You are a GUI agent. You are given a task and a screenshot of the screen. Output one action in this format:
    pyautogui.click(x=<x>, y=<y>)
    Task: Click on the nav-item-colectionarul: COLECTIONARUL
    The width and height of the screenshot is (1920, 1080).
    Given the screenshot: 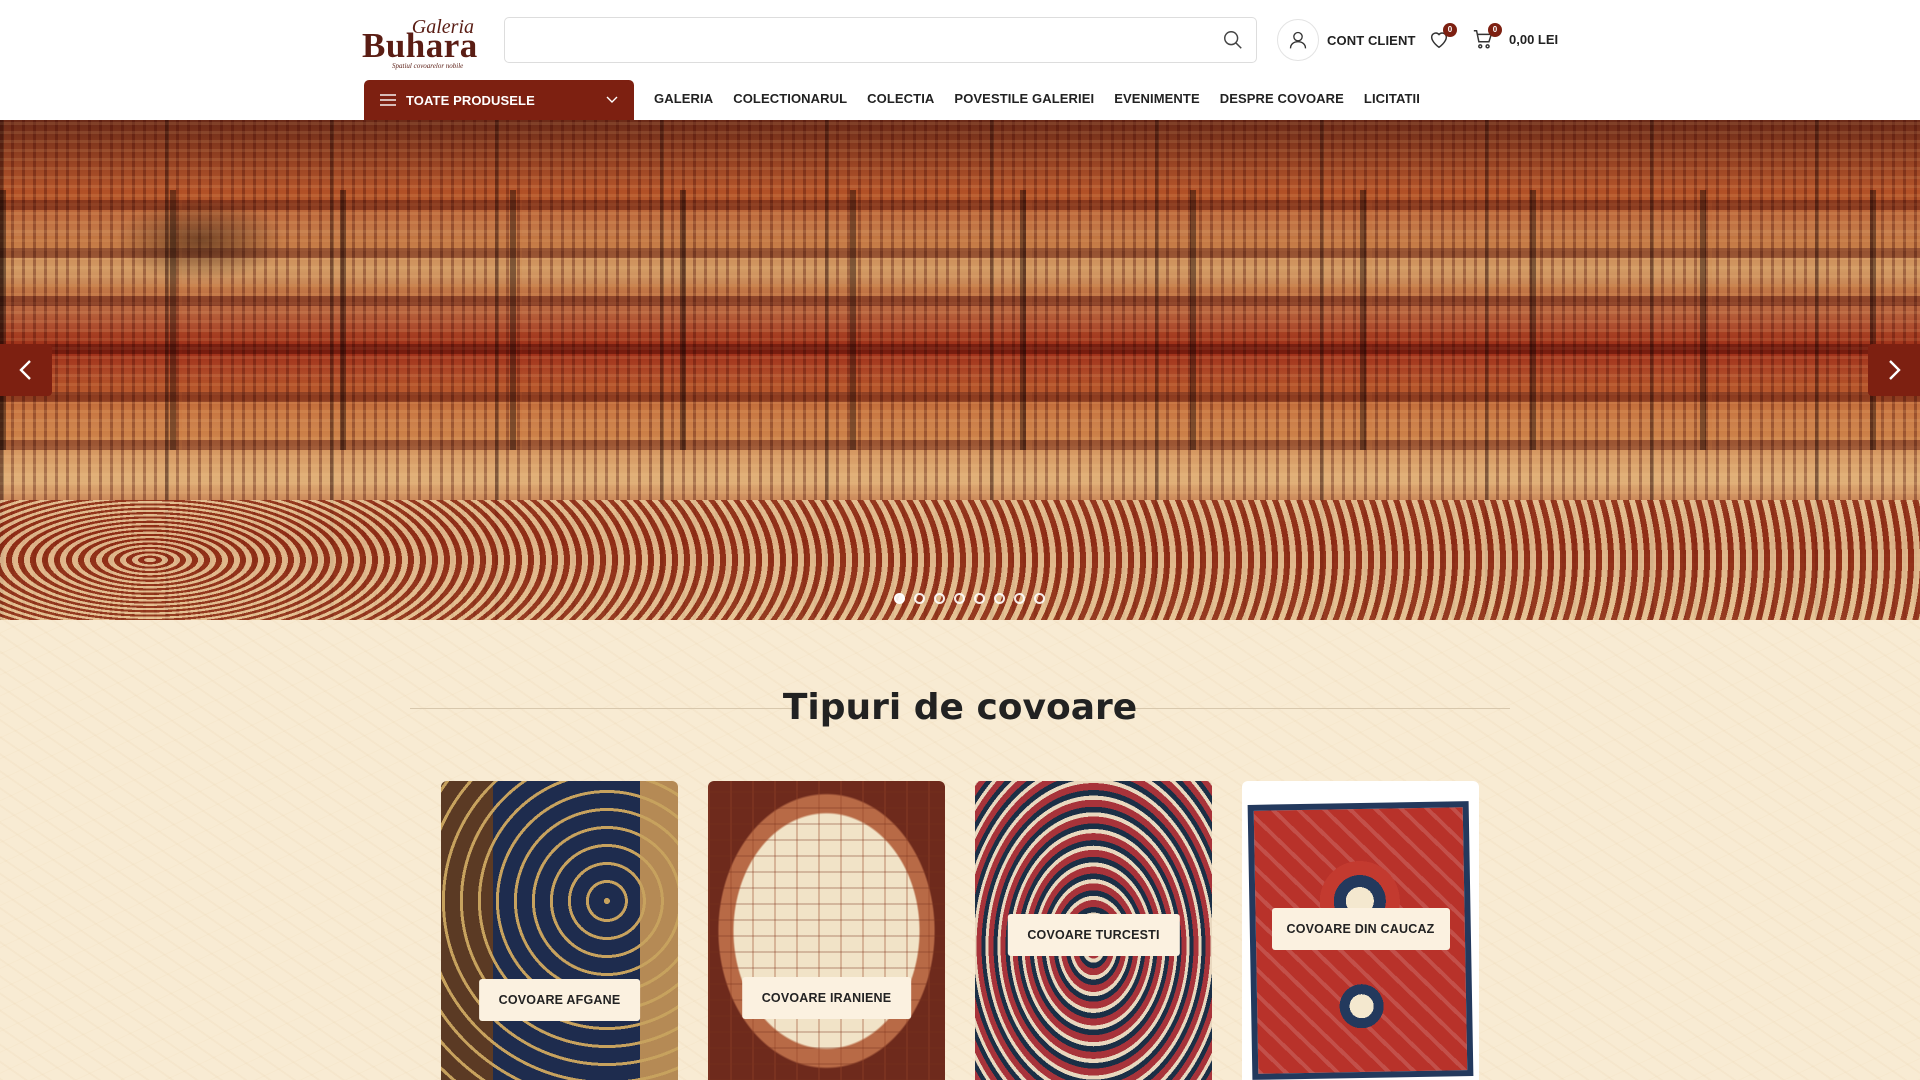 What is the action you would take?
    pyautogui.click(x=790, y=99)
    